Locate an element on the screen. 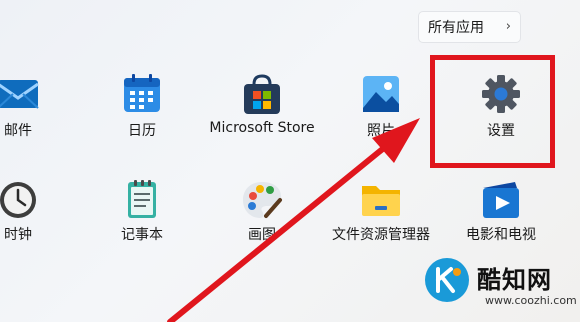 This screenshot has height=322, width=580. watermark: 酷知网 www.coozhi.com is located at coordinates (501, 288).